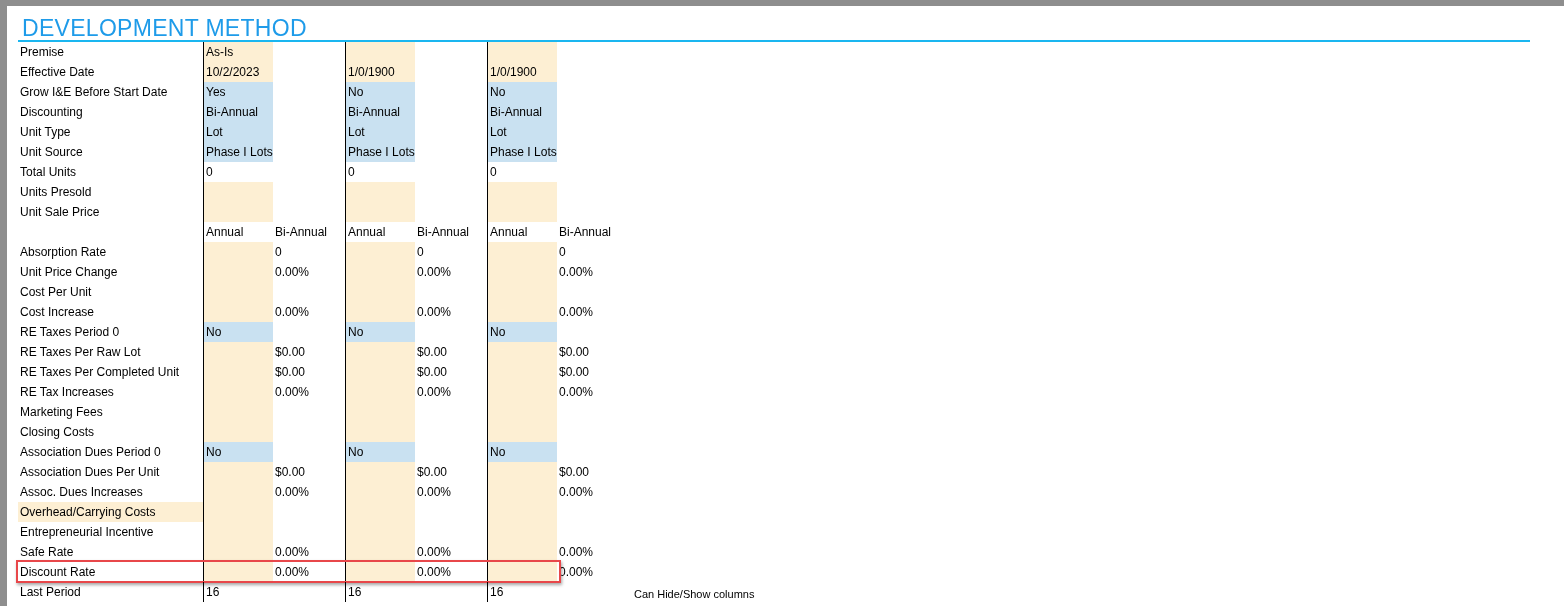 The image size is (1564, 606). What do you see at coordinates (81, 492) in the screenshot?
I see `row-label: Assoc. Dues Increases` at bounding box center [81, 492].